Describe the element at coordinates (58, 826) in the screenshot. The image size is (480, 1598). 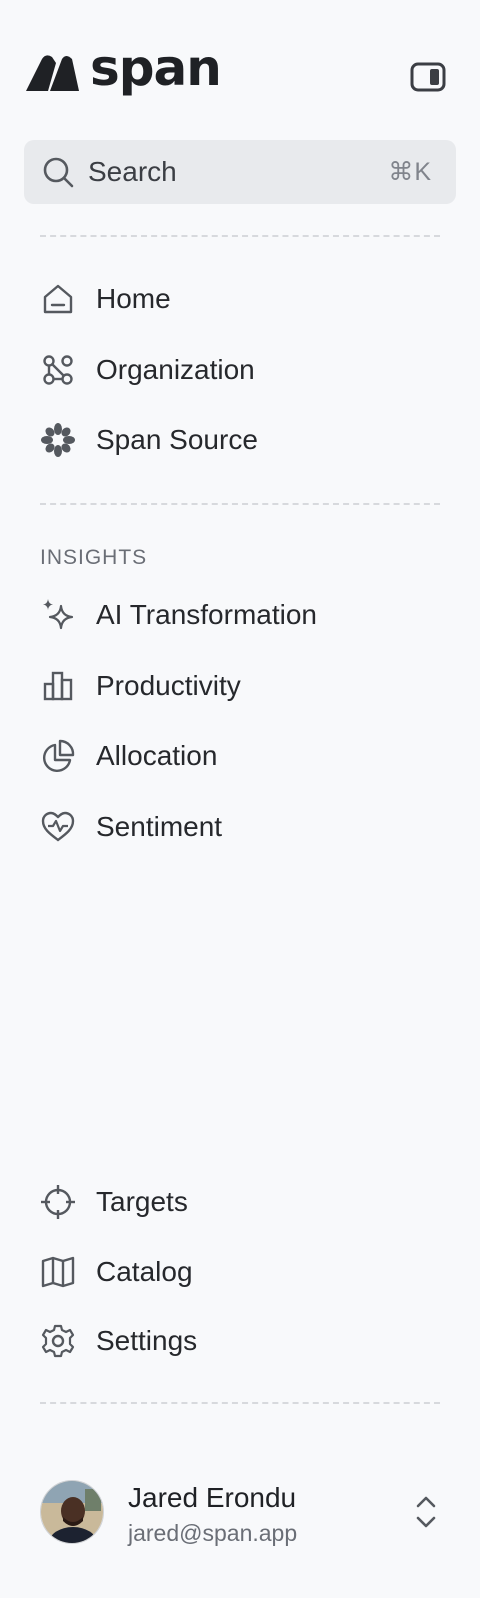
I see `heart-pulse-icon` at that location.